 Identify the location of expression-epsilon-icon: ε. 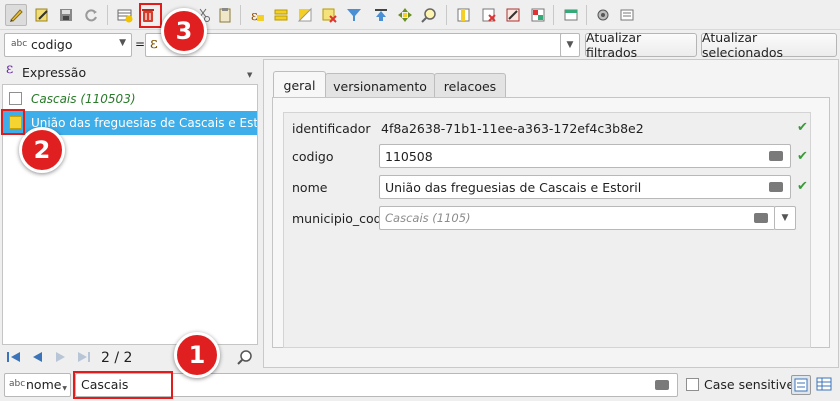
(154, 43).